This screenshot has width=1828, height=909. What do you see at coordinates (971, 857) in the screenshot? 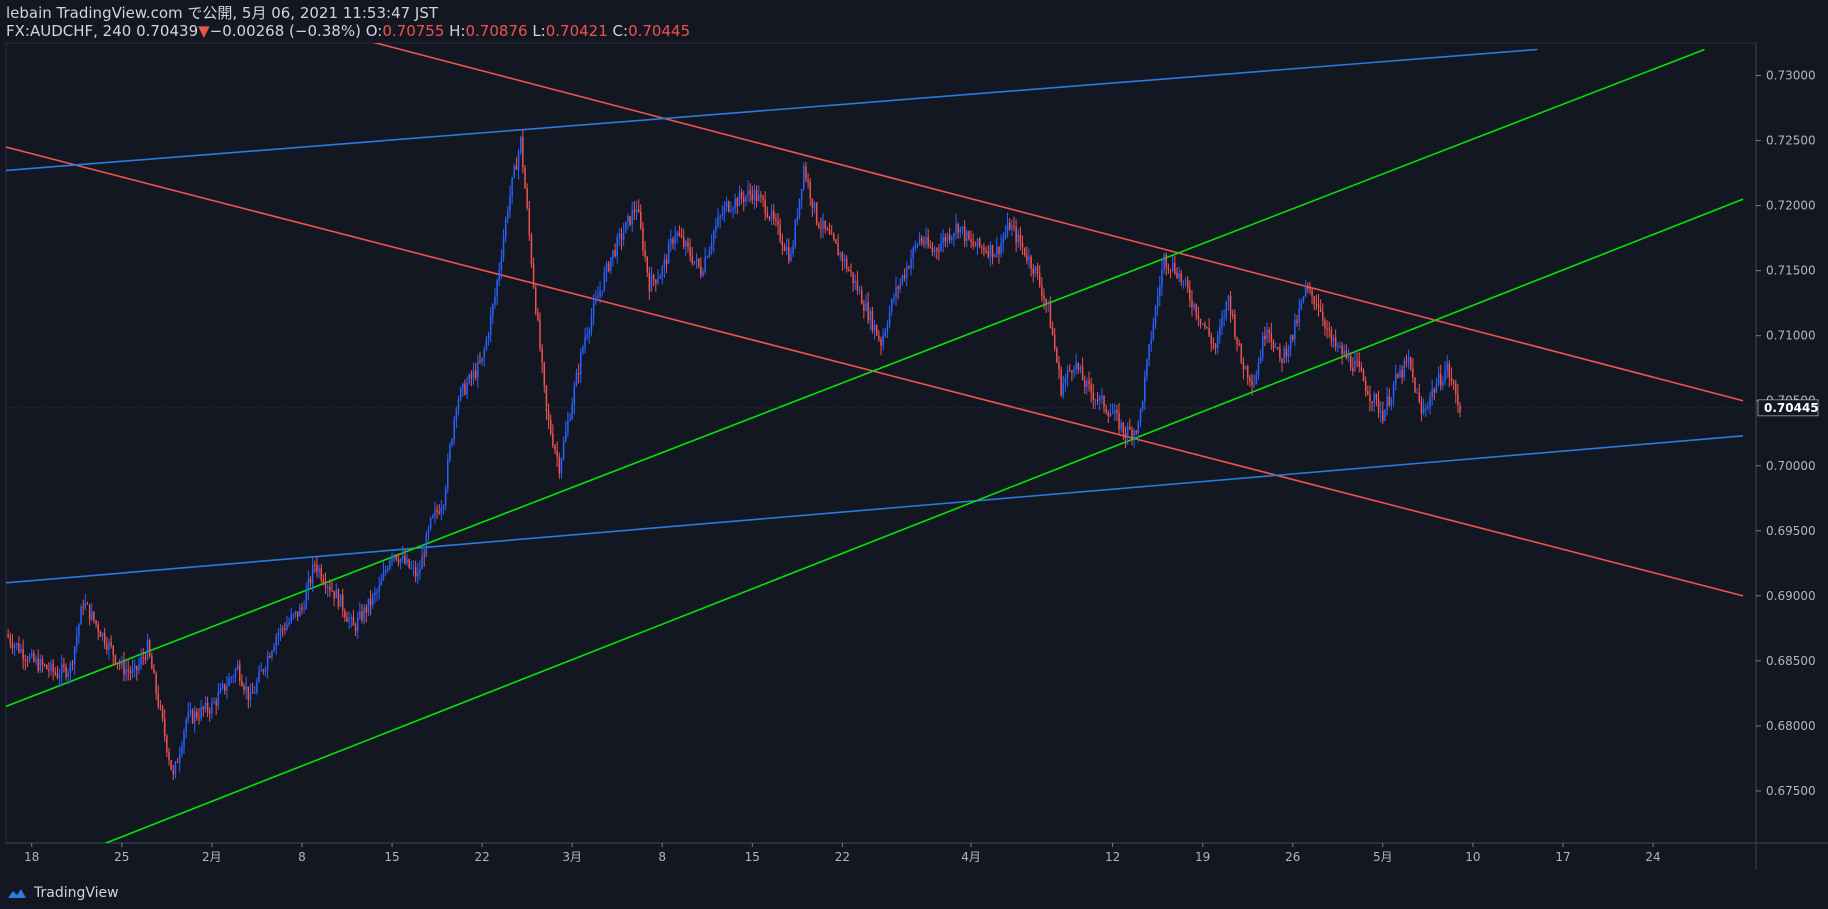
I see `time-tick-label: 4月` at bounding box center [971, 857].